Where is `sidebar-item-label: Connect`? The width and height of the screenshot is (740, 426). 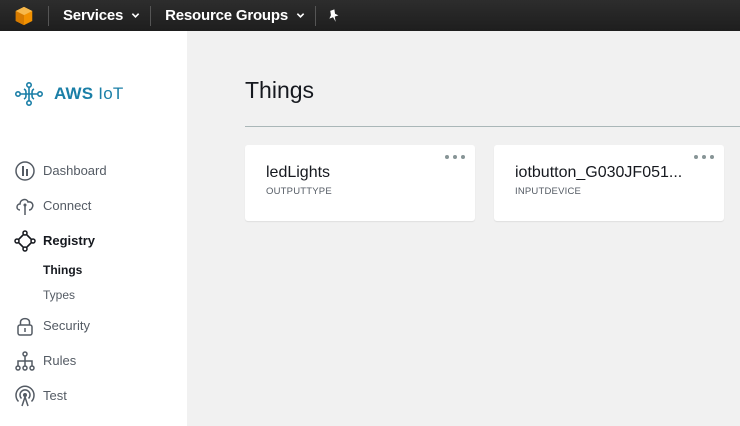
sidebar-item-label: Connect is located at coordinates (67, 205).